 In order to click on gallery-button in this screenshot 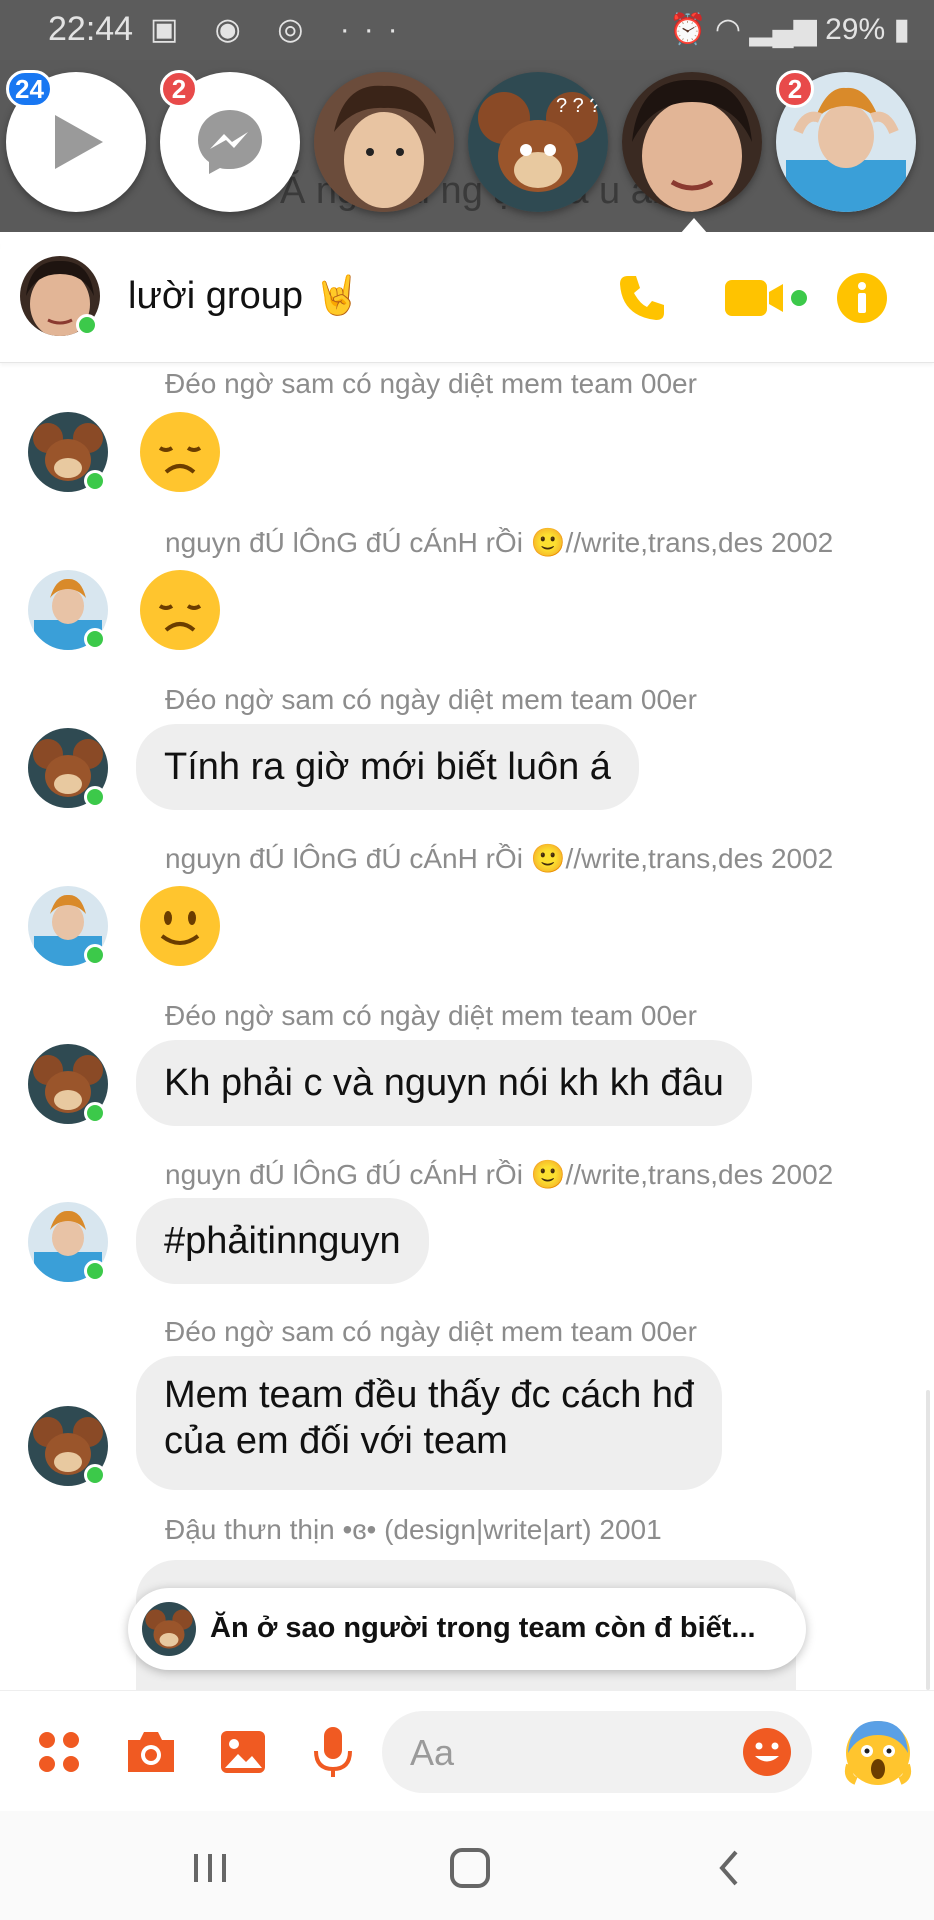, I will do `click(243, 1752)`.